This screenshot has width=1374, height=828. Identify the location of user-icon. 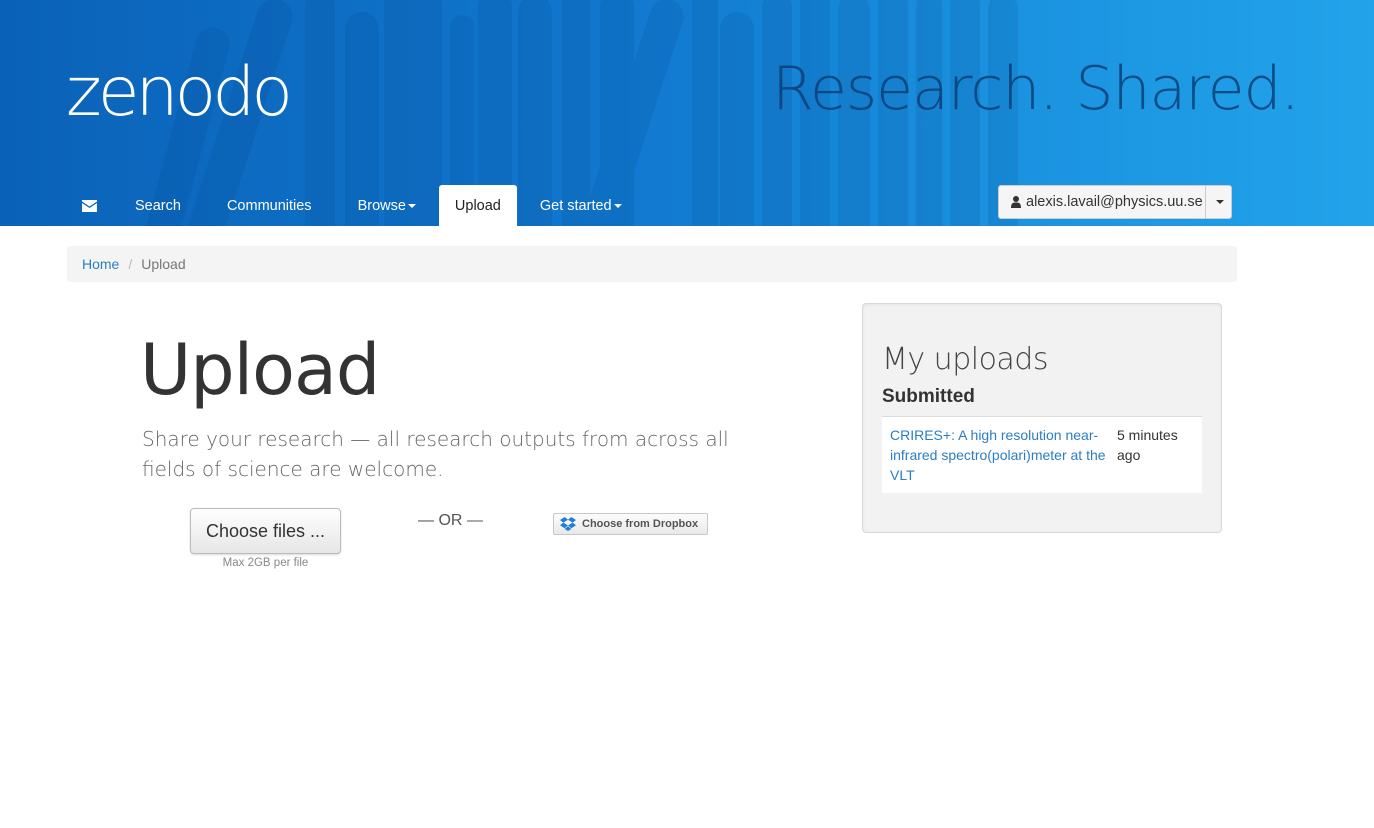
(1016, 202).